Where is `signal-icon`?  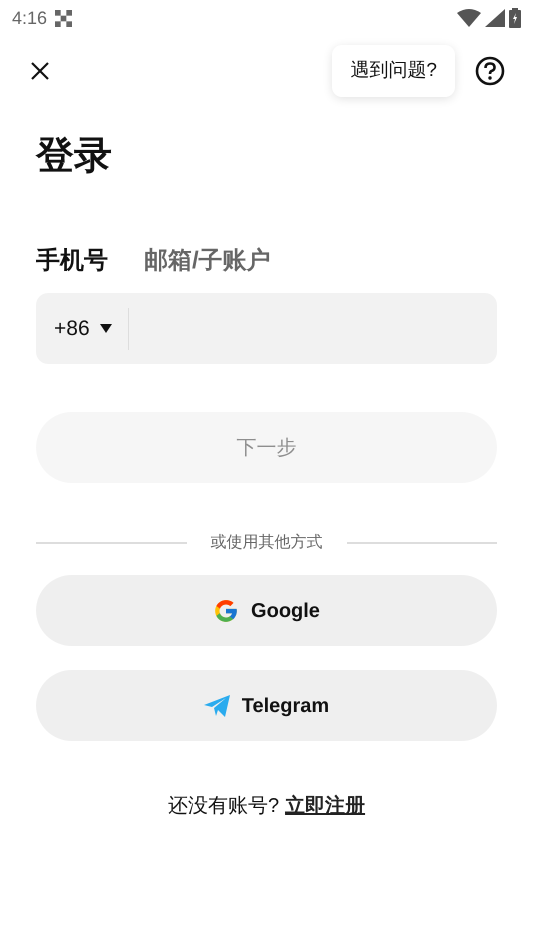
signal-icon is located at coordinates (495, 18).